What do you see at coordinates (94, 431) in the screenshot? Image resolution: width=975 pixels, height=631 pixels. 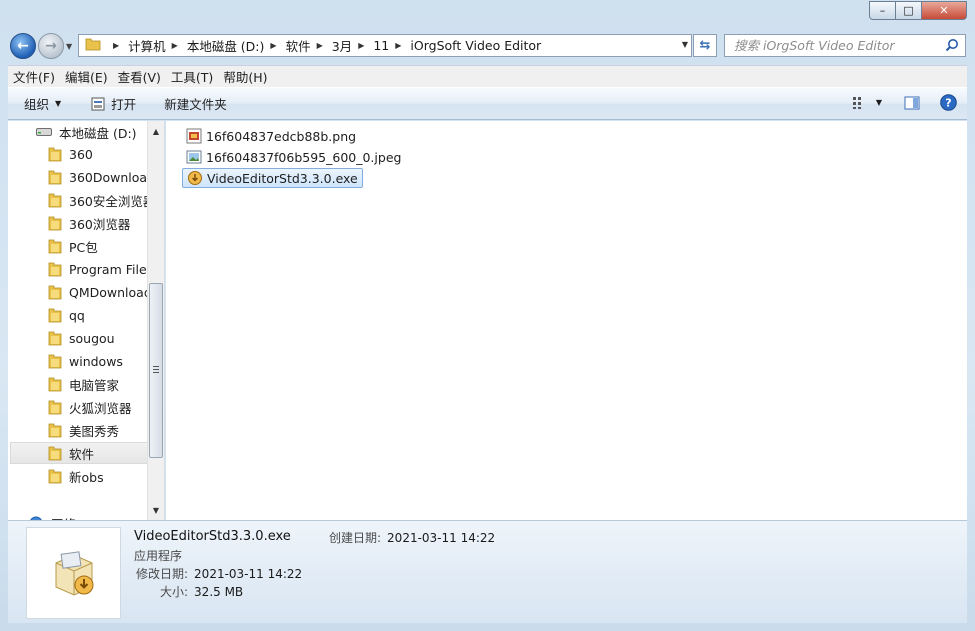 I see `tree-item-label: 美图秀秀` at bounding box center [94, 431].